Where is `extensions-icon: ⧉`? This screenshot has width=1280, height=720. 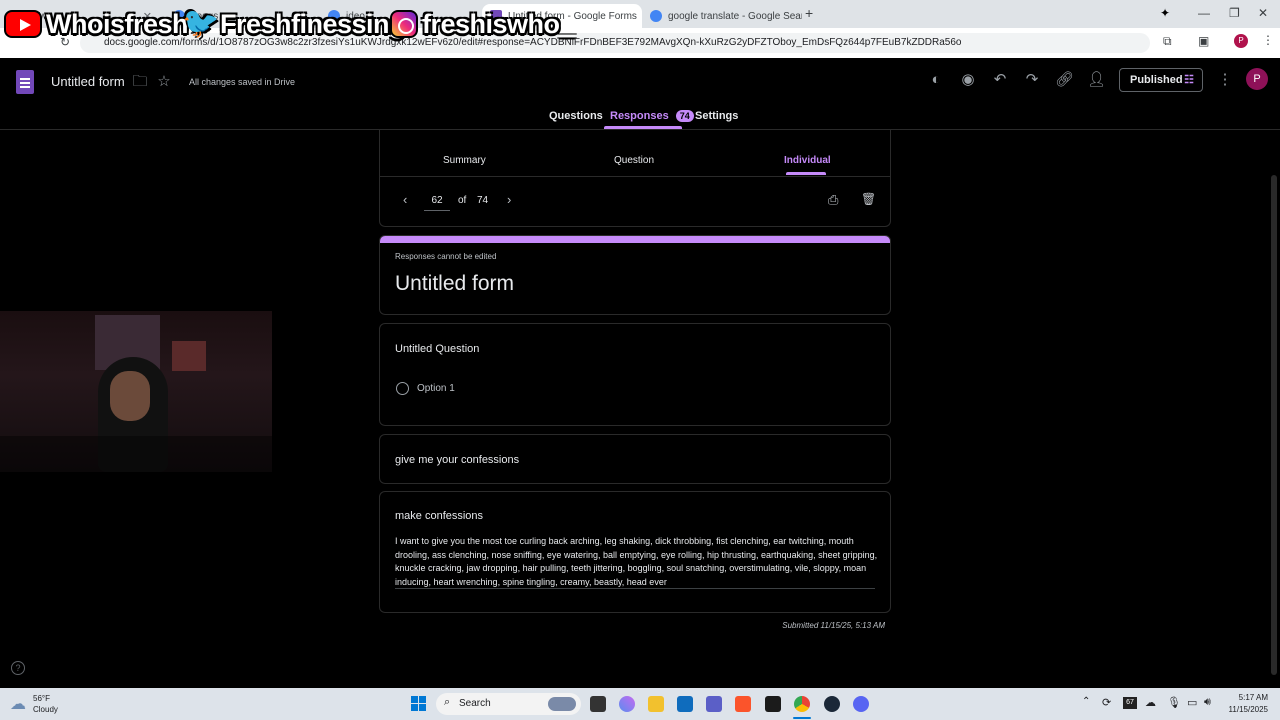 extensions-icon: ⧉ is located at coordinates (1167, 41).